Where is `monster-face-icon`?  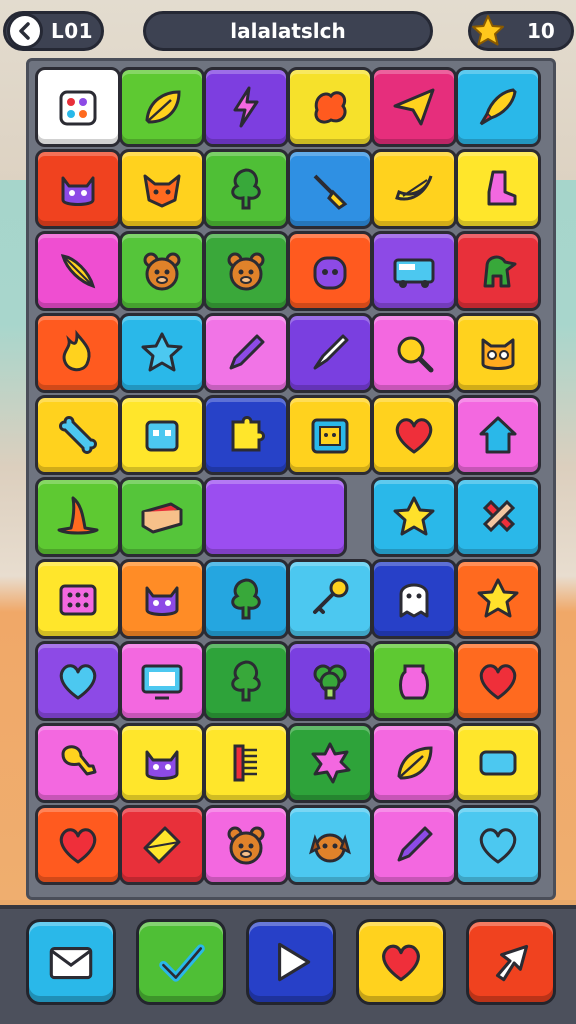 monster-face-icon is located at coordinates (330, 273).